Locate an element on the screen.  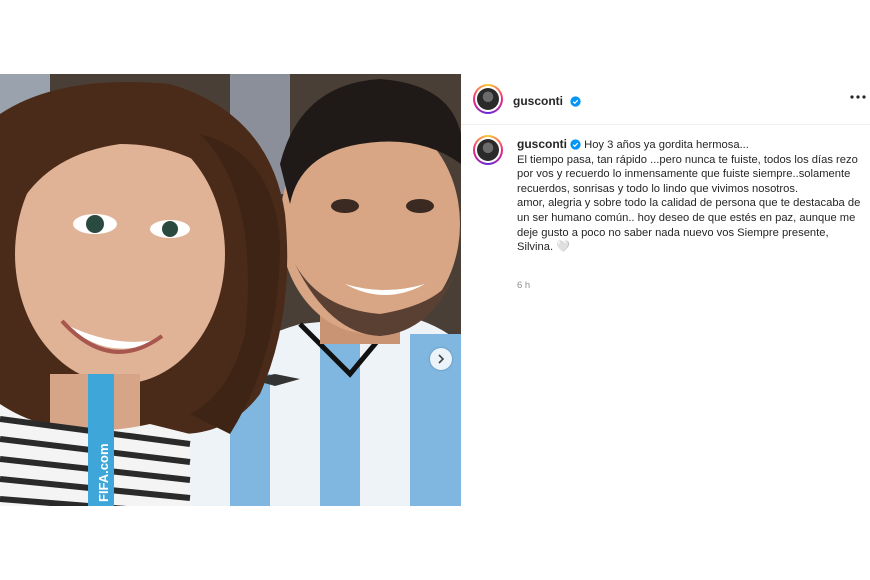
lanyard-text: FIFA.com is located at coordinates (103, 472).